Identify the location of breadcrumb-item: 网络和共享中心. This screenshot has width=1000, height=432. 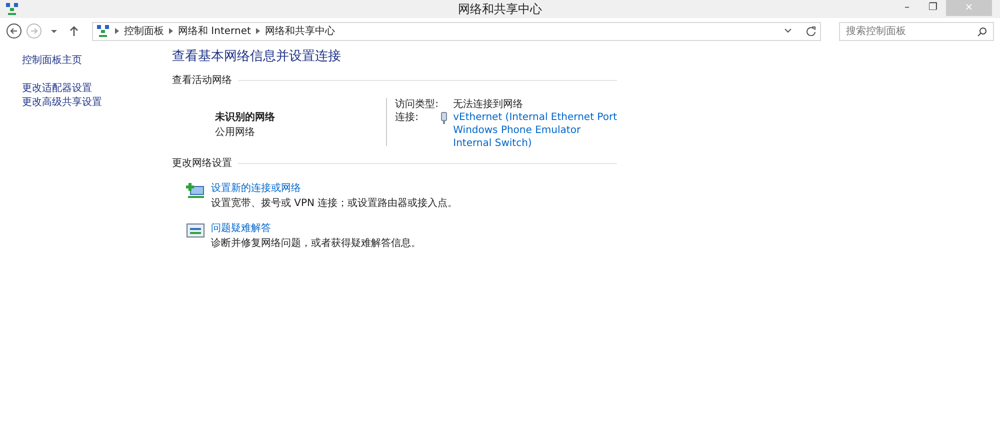
(299, 31).